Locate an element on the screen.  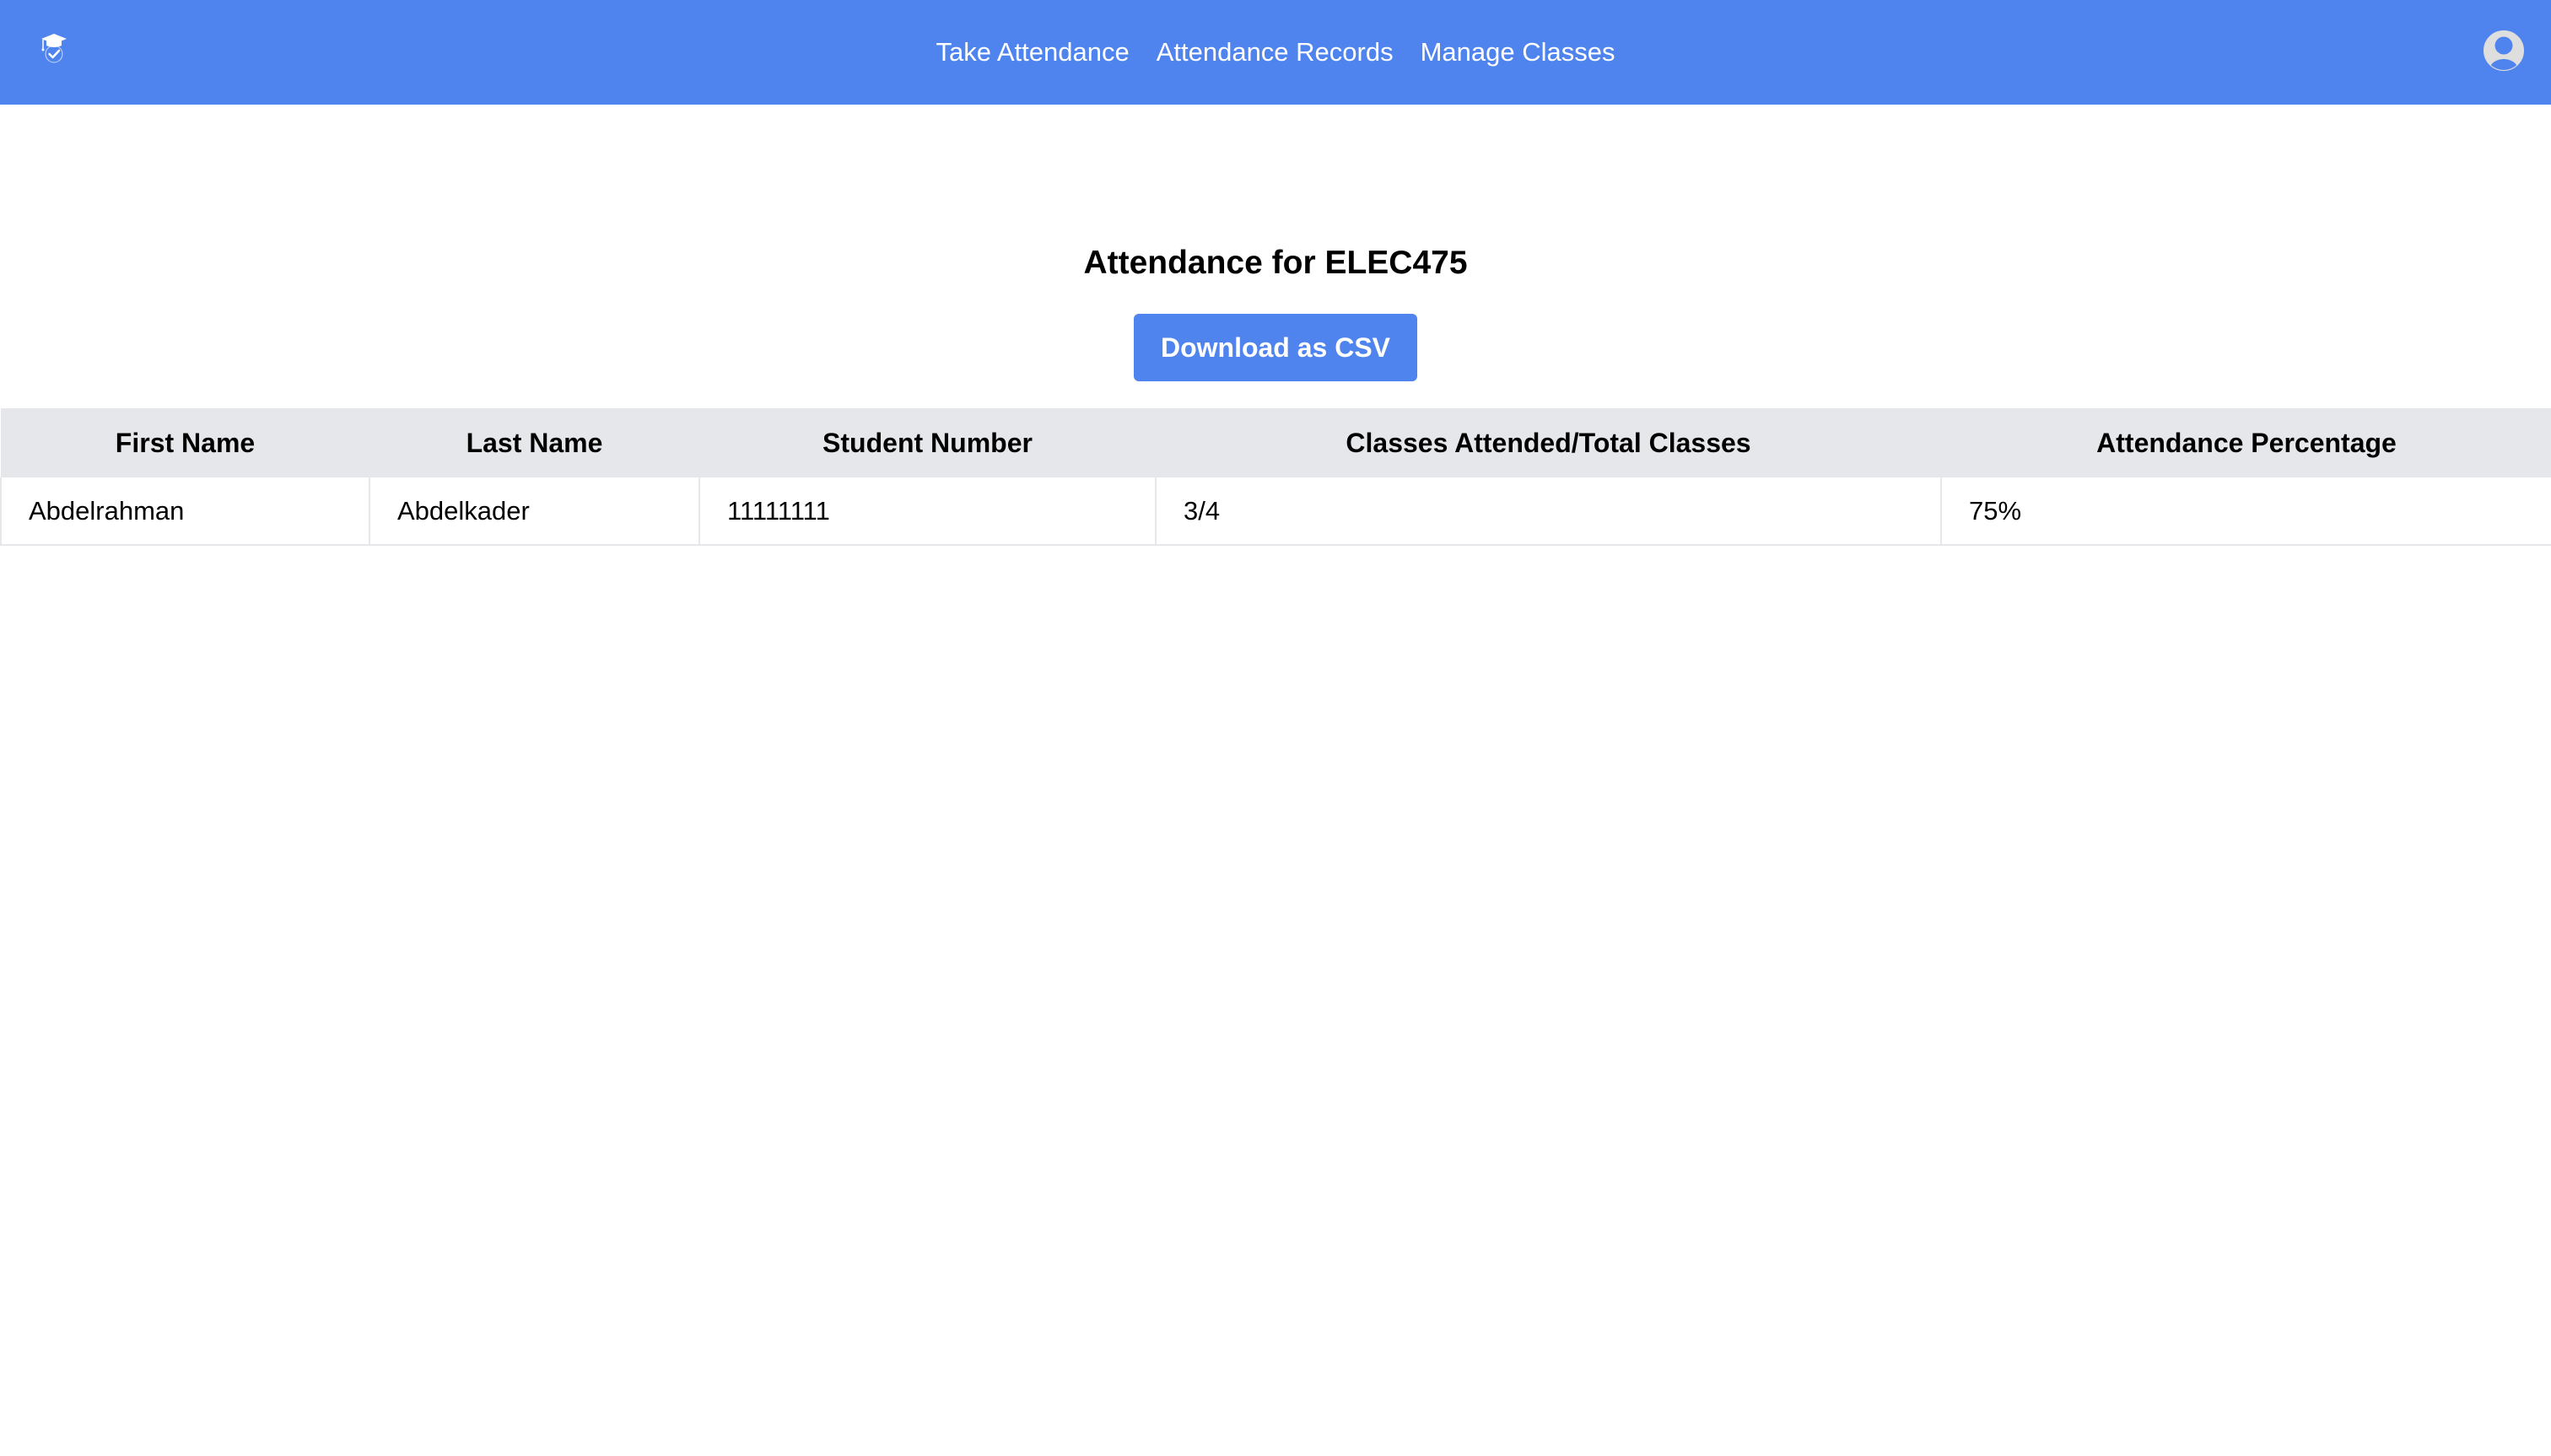
user-avatar-button is located at coordinates (2504, 51).